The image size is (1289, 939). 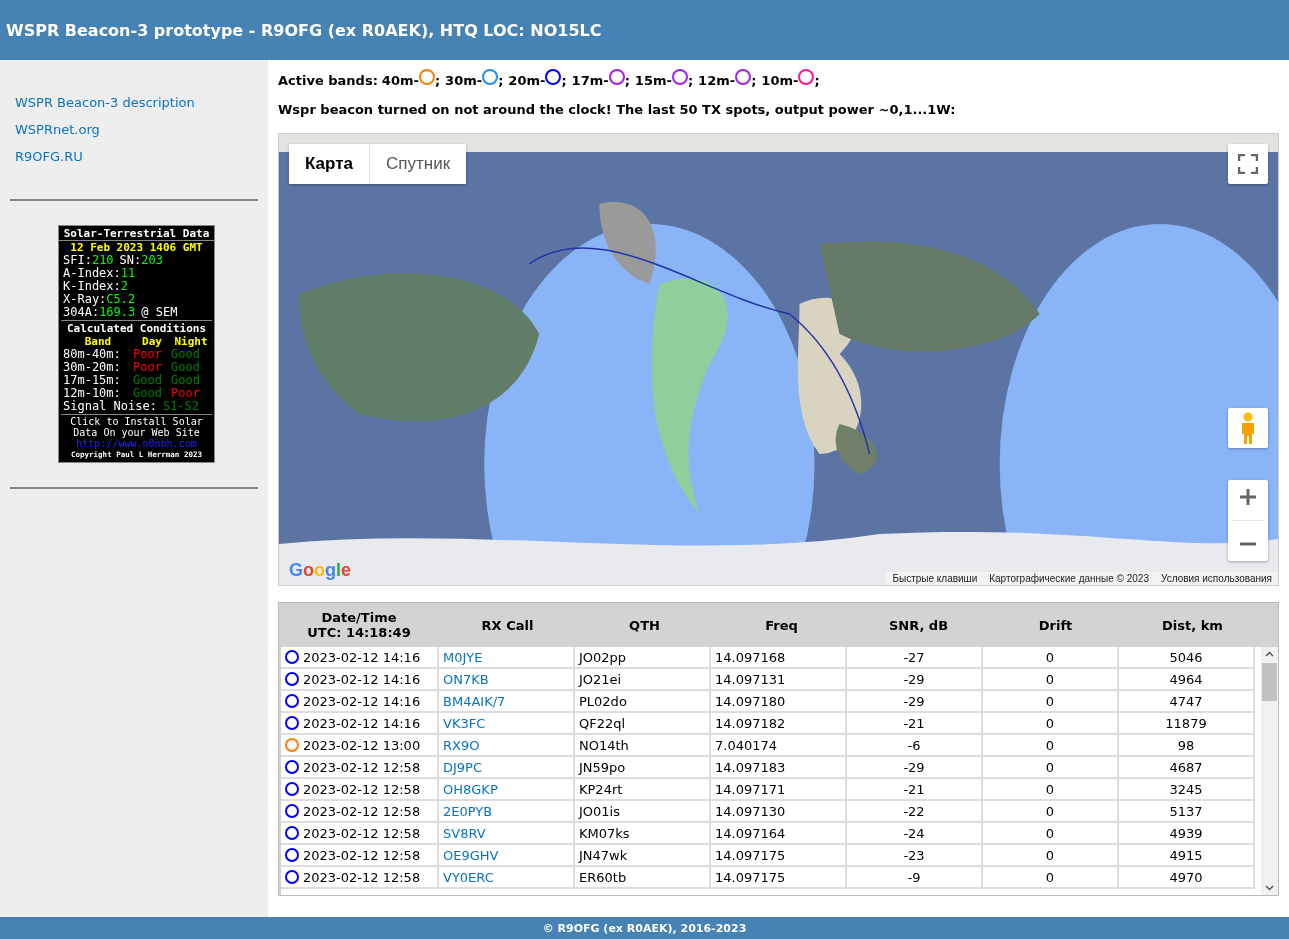 I want to click on bands-label: Active bands:, so click(x=328, y=80).